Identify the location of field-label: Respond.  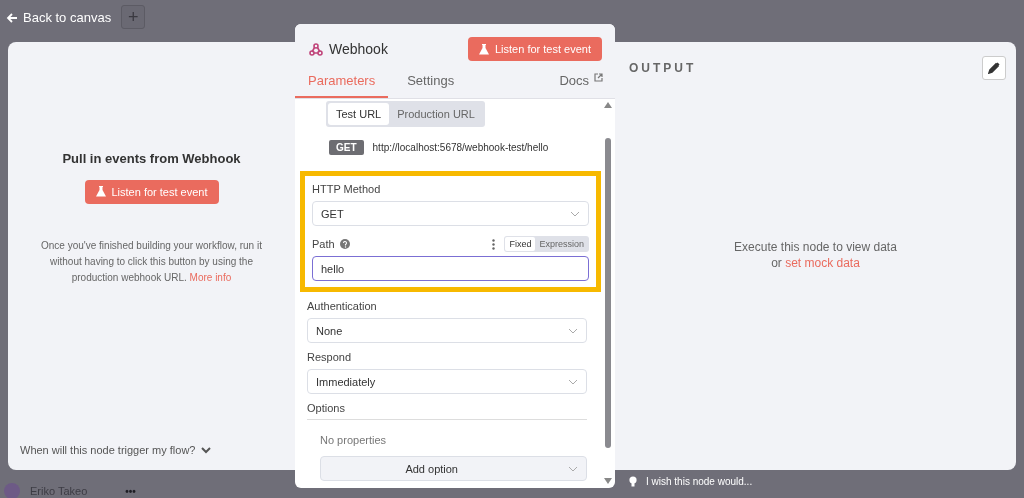
(330, 357).